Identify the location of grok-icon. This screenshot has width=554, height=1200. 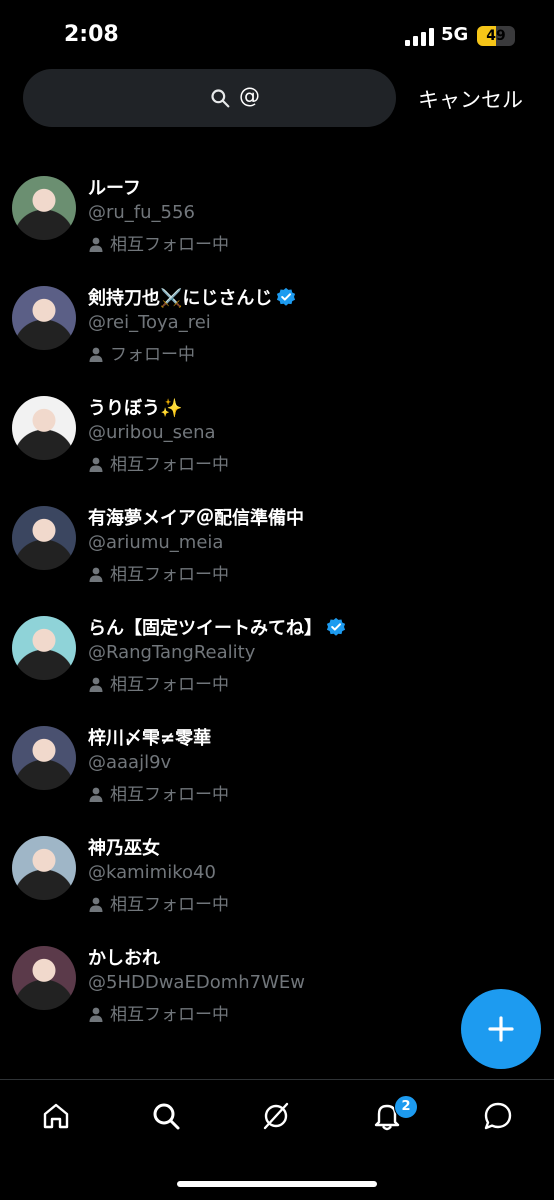
(276, 1116).